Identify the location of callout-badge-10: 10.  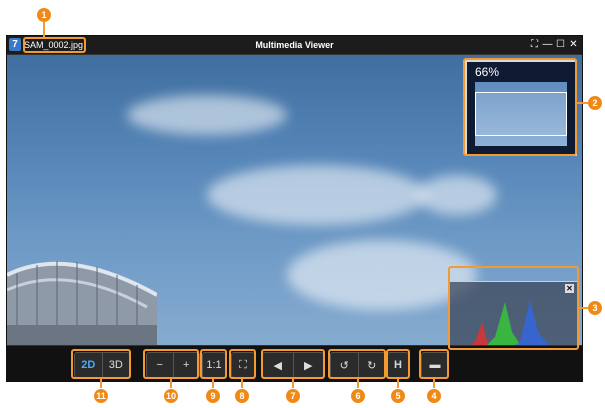
(171, 396).